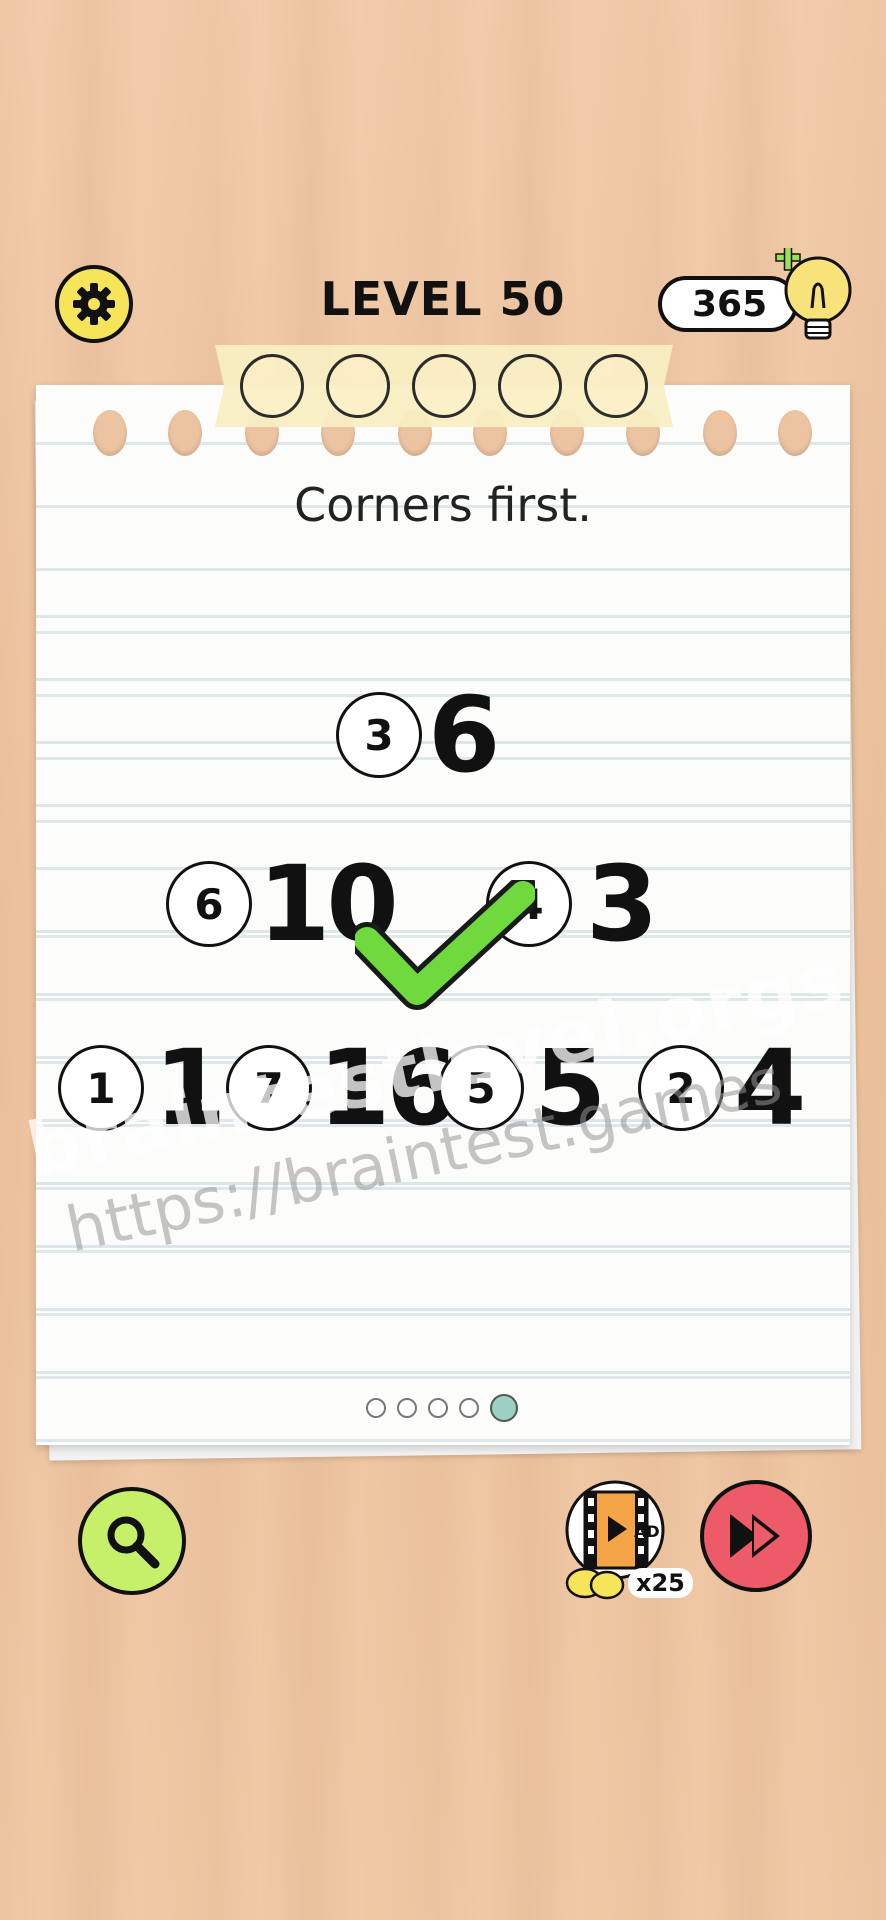 The image size is (886, 1920). I want to click on page-indicator, so click(442, 1408).